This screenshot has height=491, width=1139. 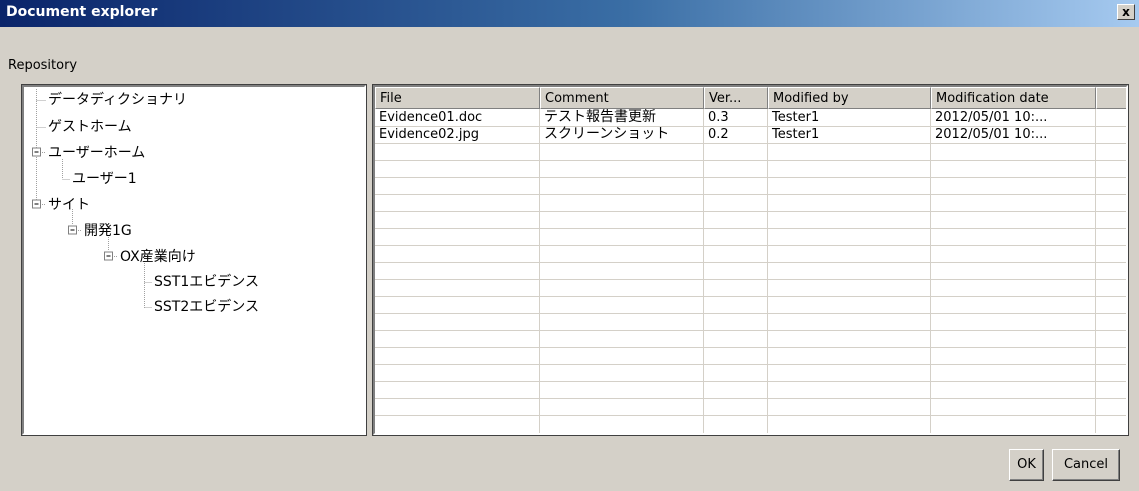 What do you see at coordinates (849, 98) in the screenshot?
I see `column-header-modified-by: Modified by` at bounding box center [849, 98].